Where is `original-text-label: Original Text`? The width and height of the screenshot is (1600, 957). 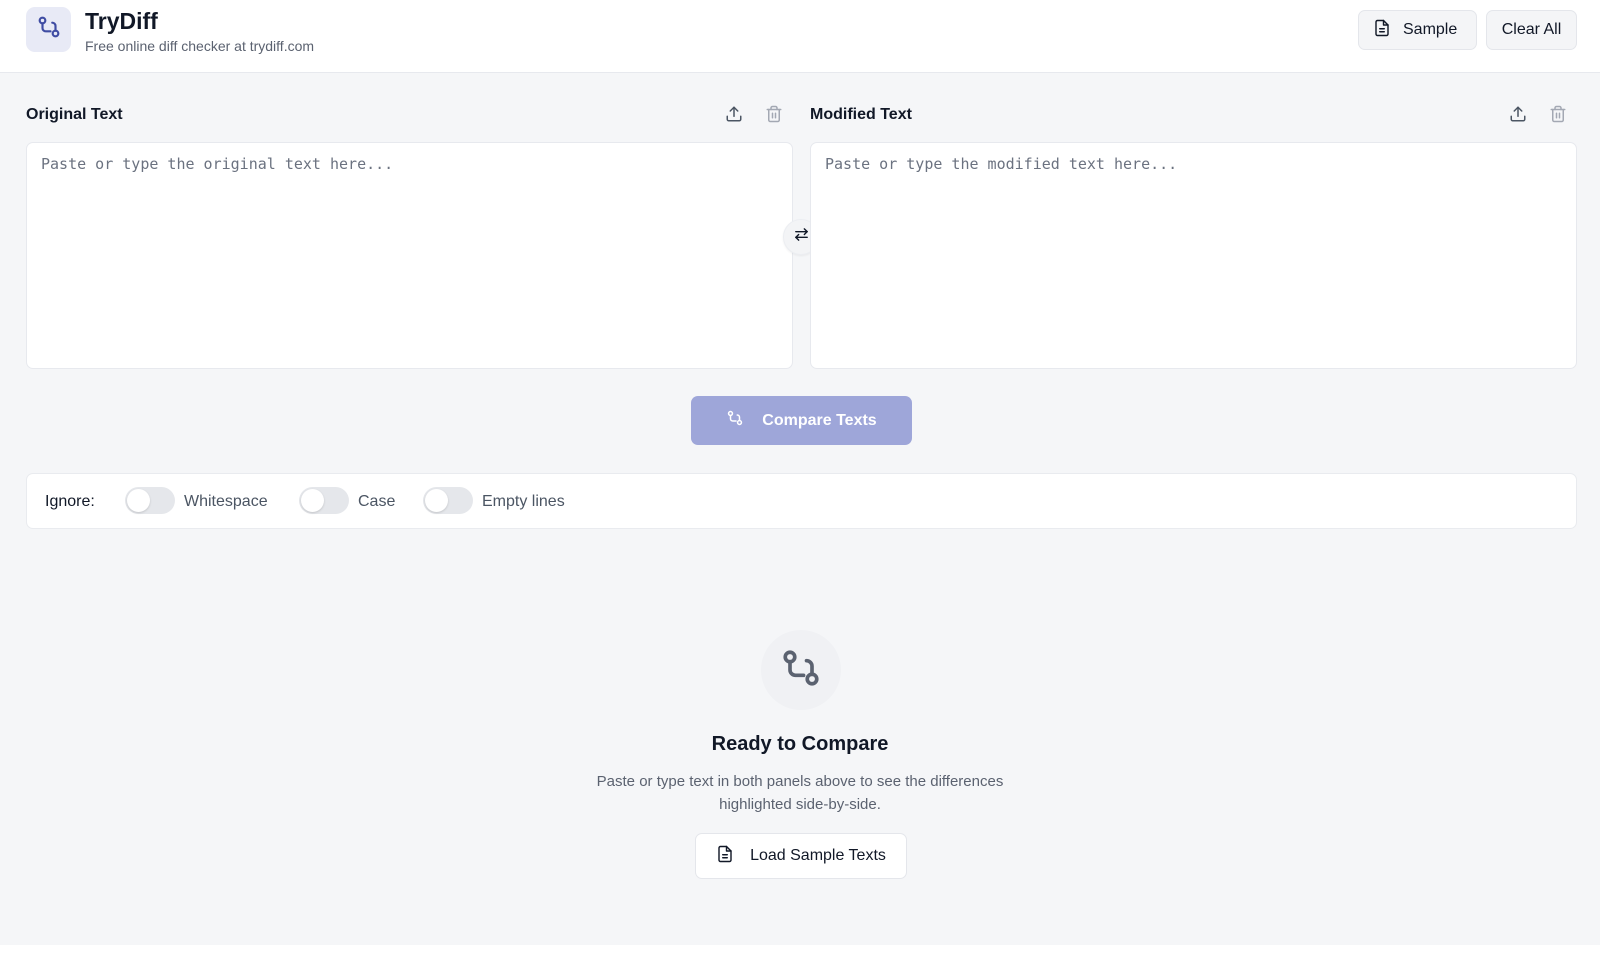
original-text-label: Original Text is located at coordinates (74, 114).